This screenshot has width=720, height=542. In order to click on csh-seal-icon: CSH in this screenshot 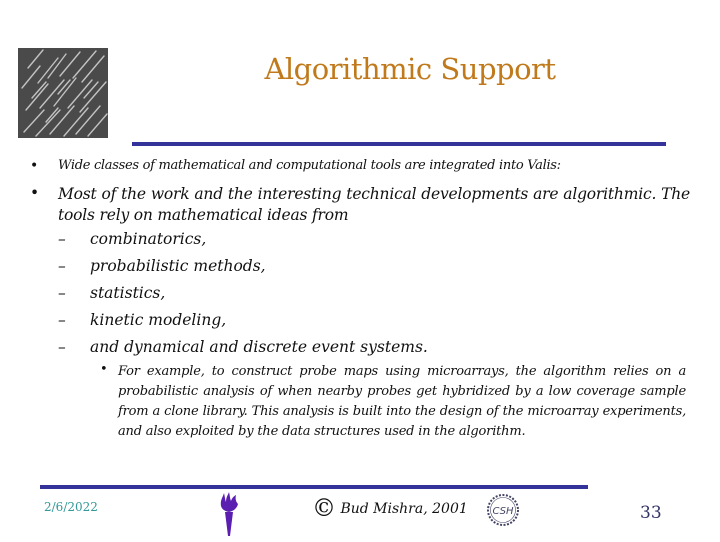, I will do `click(503, 510)`.